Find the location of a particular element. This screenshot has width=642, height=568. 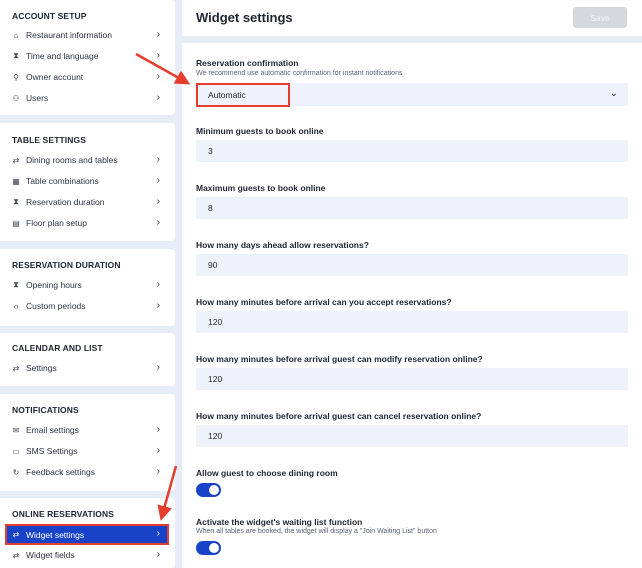

sidebar-item-restaurant-information: ⌂ Restaurant information › is located at coordinates (87, 35).